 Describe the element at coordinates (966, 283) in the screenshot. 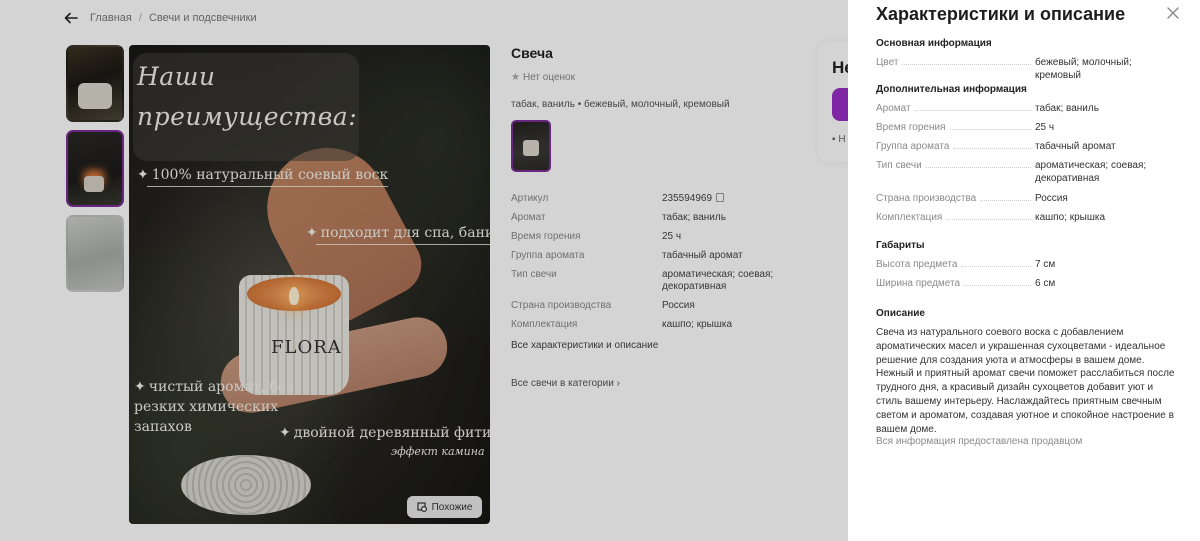

I see `spec-row: Ширина предмета 6 см` at that location.